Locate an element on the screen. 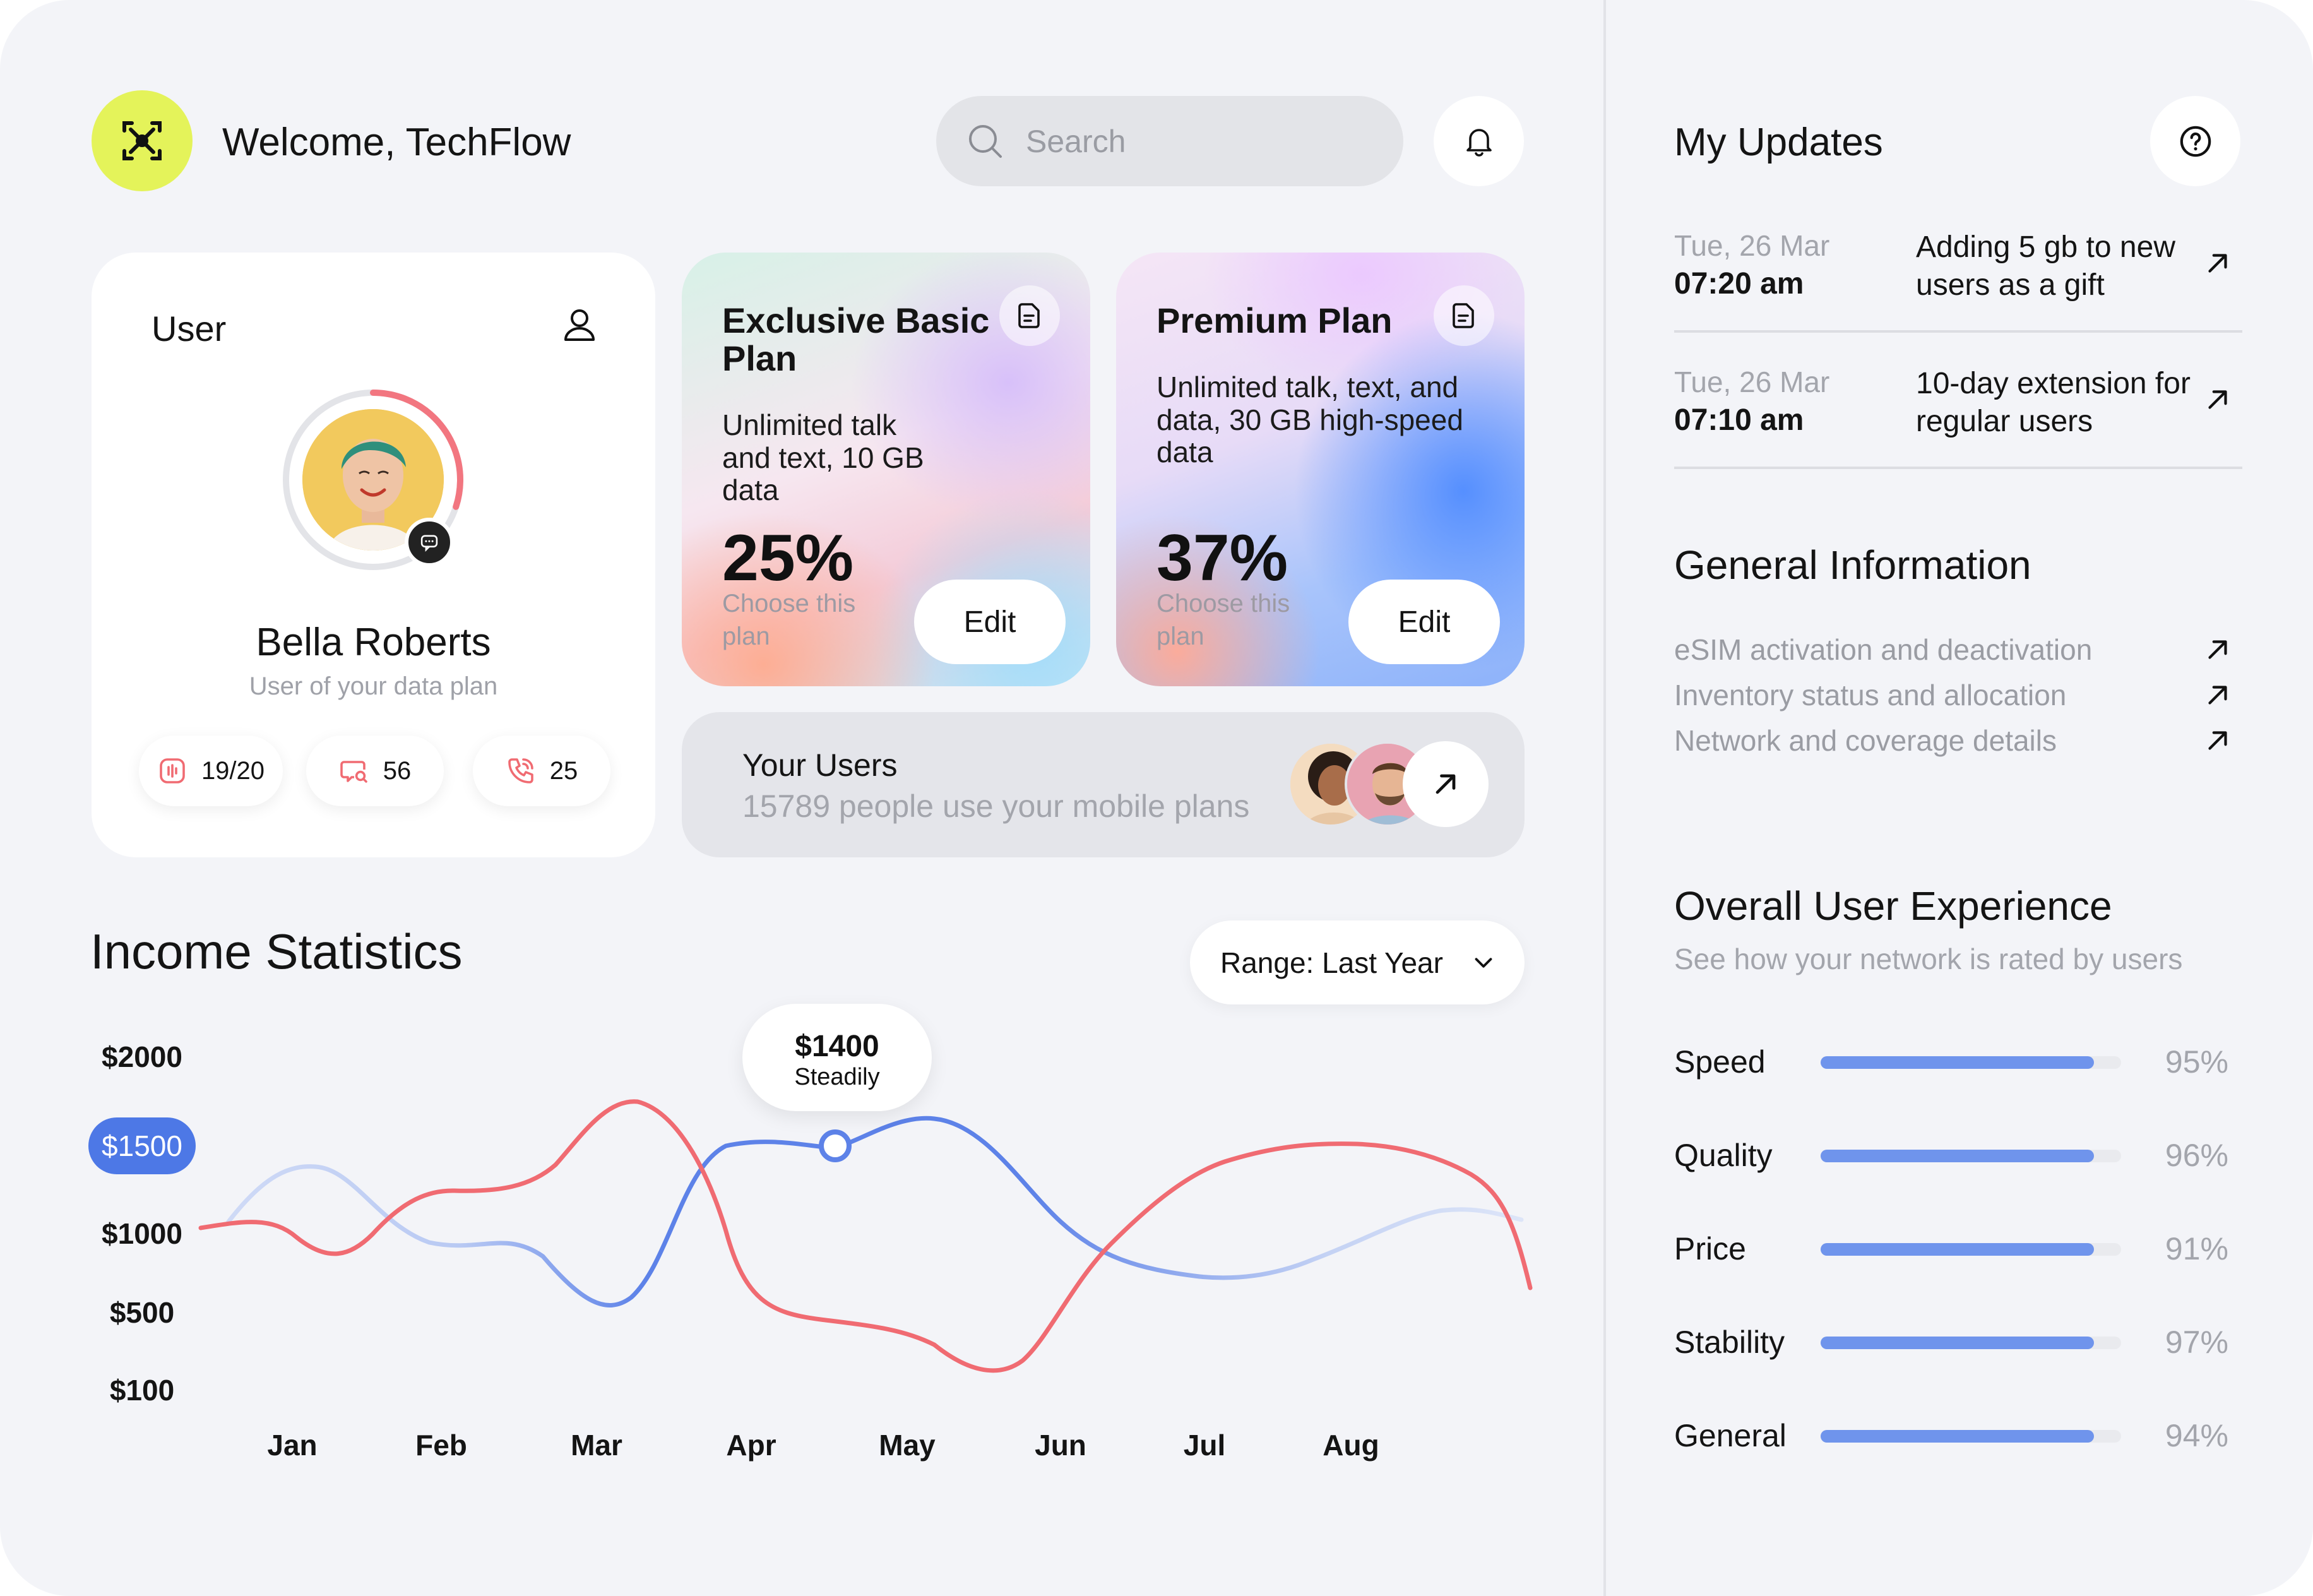  general-info-link: Network and coverage details is located at coordinates (1958, 741).